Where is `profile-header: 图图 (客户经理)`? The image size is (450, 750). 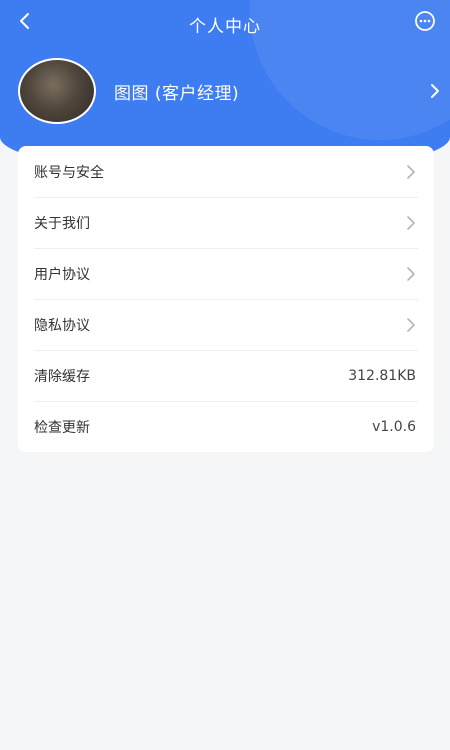 profile-header: 图图 (客户经理) is located at coordinates (230, 91).